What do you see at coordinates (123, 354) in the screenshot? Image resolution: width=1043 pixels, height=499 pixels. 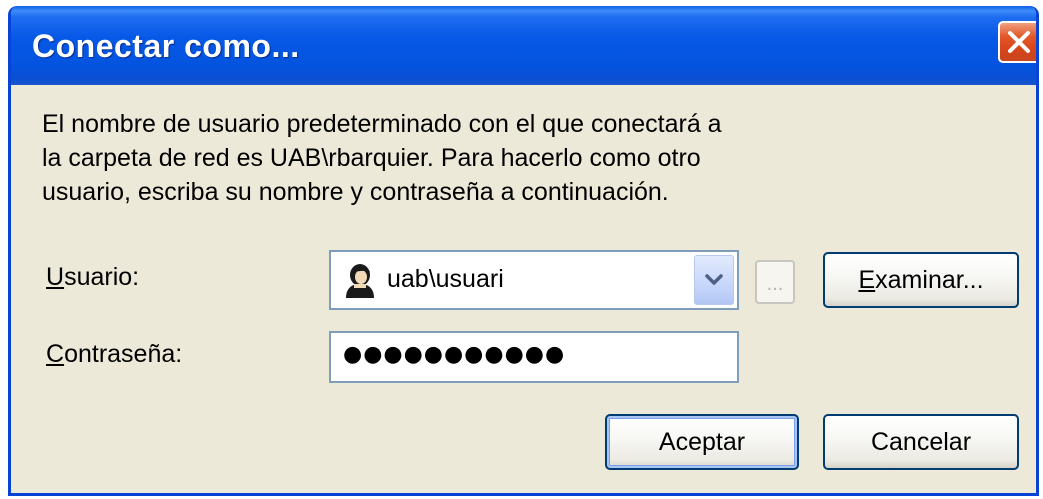 I see `password-label-rest: ontraseña:` at bounding box center [123, 354].